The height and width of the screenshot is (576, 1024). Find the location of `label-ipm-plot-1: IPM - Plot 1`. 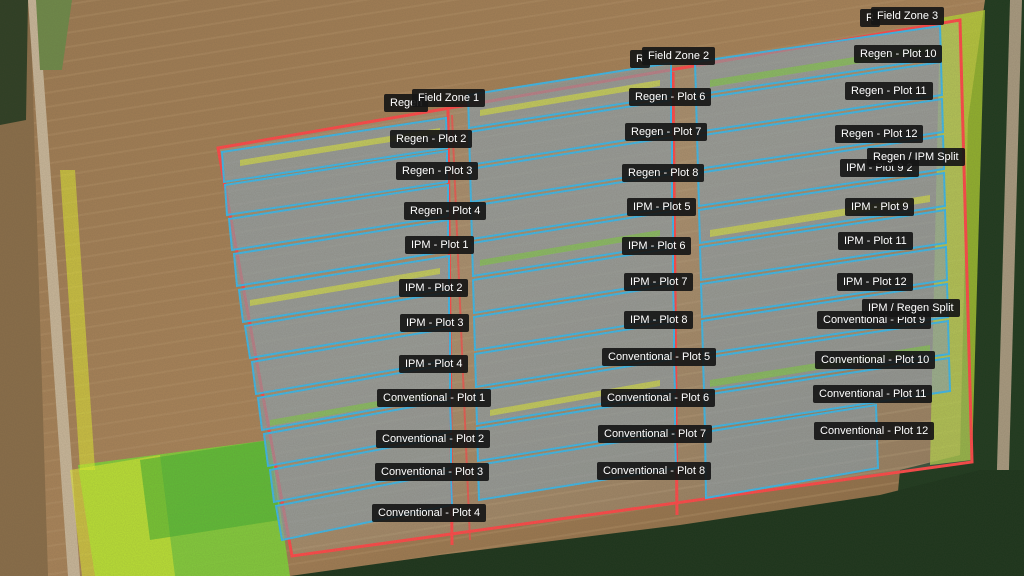

label-ipm-plot-1: IPM - Plot 1 is located at coordinates (440, 245).